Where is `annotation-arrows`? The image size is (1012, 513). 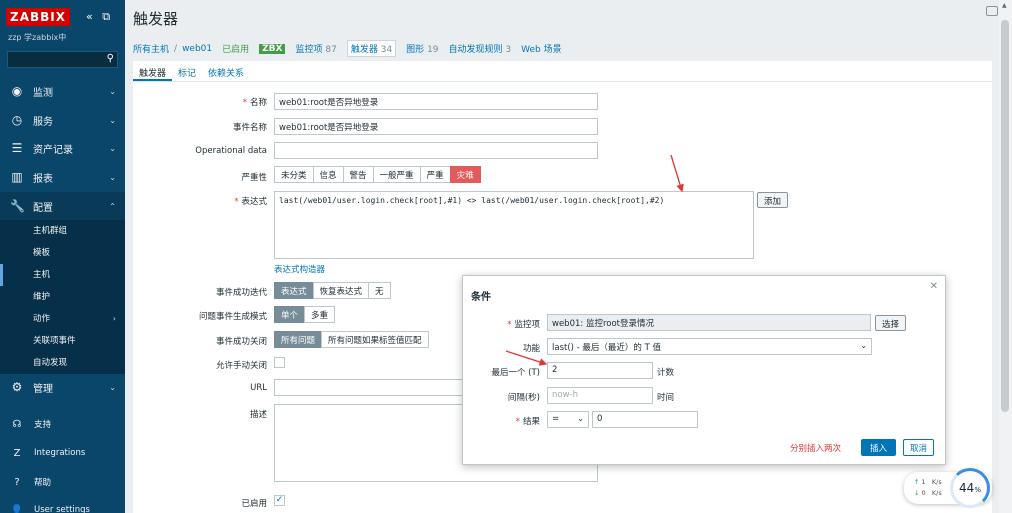 annotation-arrows is located at coordinates (594, 260).